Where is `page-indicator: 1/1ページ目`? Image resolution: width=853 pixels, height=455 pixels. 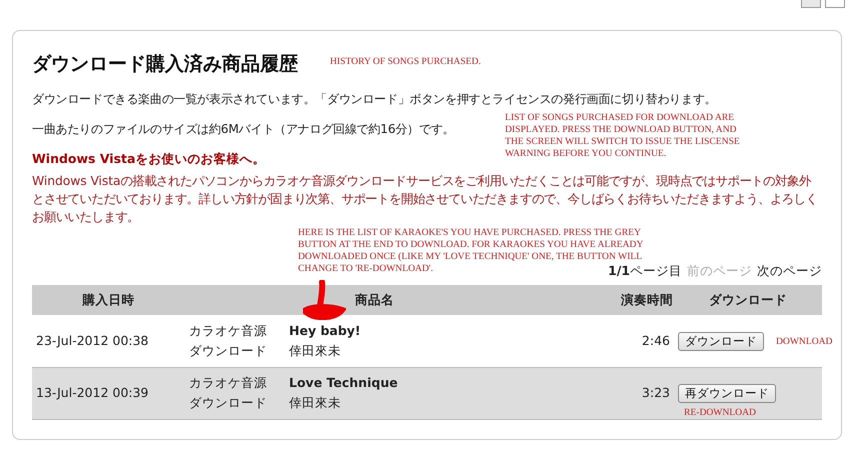 page-indicator: 1/1ページ目 is located at coordinates (645, 271).